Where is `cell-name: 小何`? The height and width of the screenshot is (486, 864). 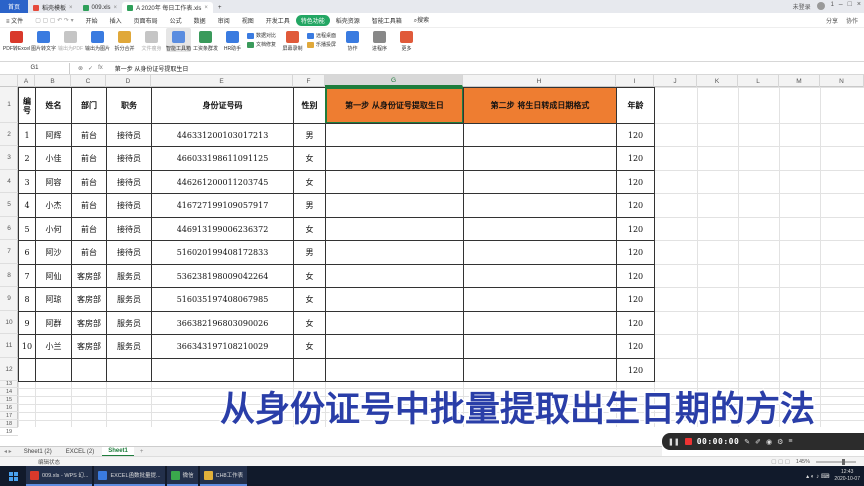
cell-name: 小何 is located at coordinates (53, 229).